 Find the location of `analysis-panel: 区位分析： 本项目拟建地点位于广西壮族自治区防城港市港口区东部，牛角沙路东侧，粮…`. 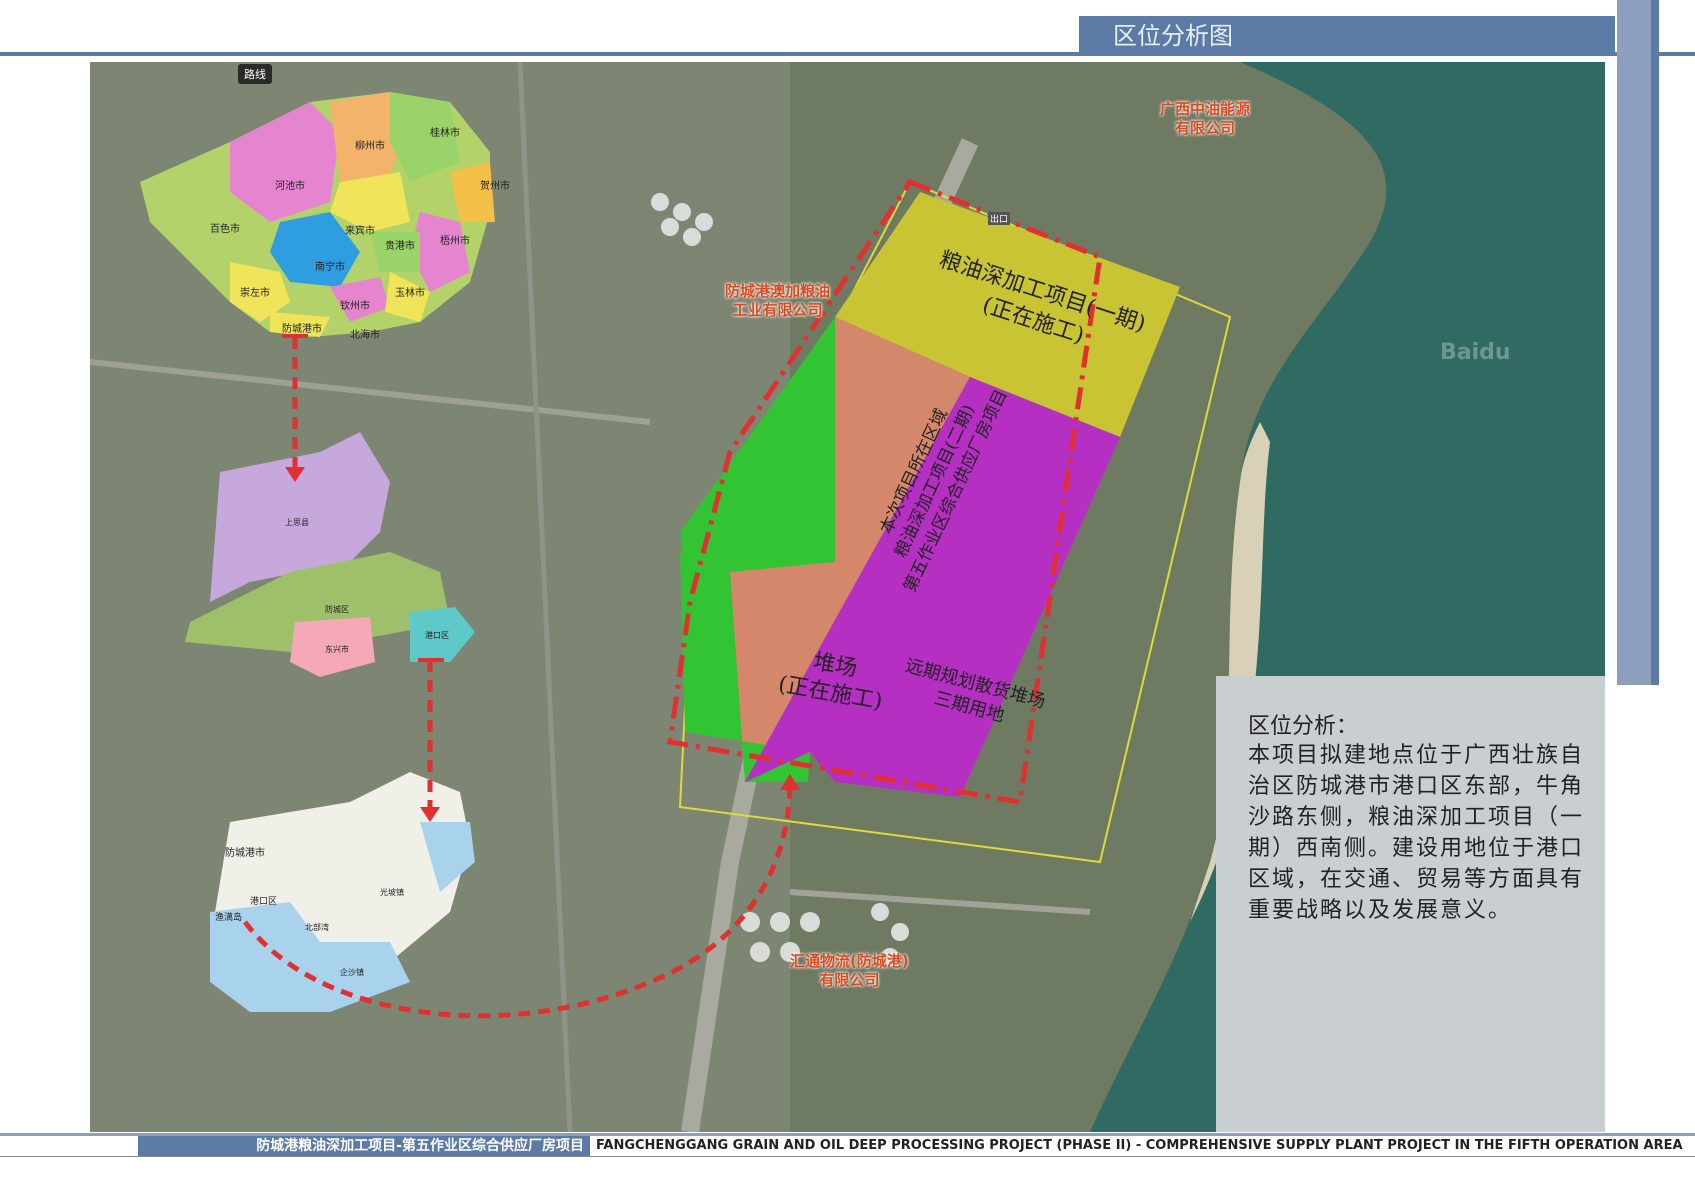

analysis-panel: 区位分析： 本项目拟建地点位于广西壮族自治区防城港市港口区东部，牛角沙路东侧，粮… is located at coordinates (1410, 904).